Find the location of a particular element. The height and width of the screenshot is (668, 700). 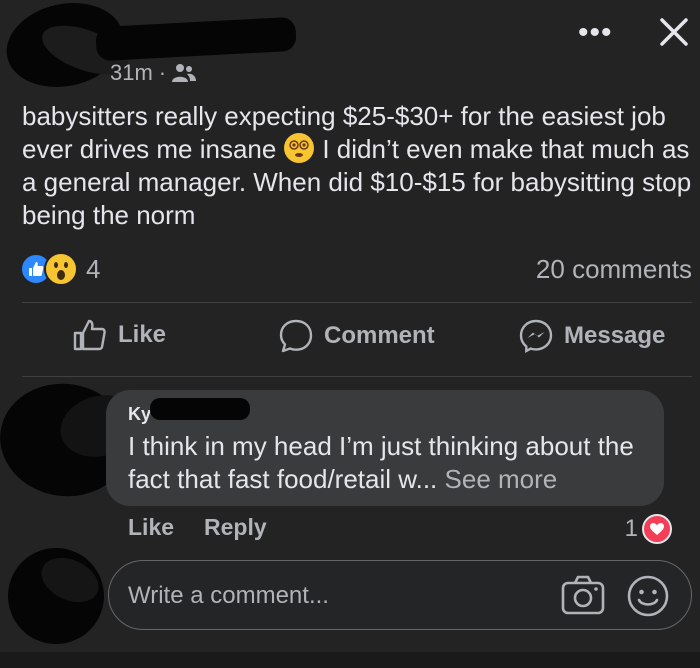

emoji-icon is located at coordinates (648, 596).